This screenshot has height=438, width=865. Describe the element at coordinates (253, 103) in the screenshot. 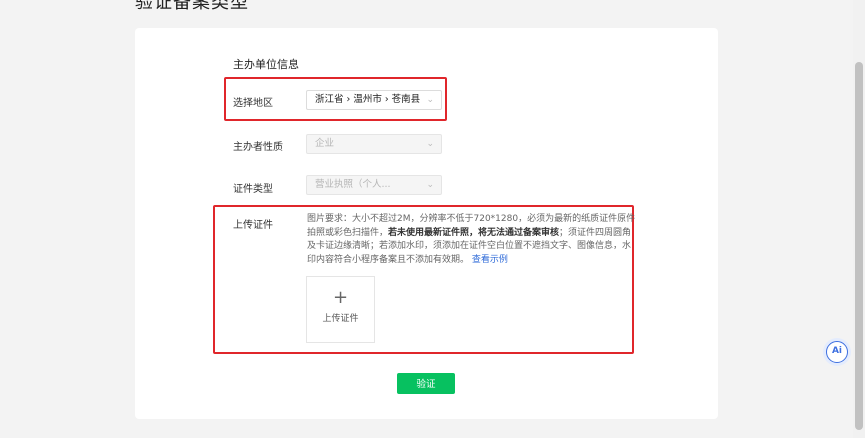

I see `region-label: 选择地区` at that location.